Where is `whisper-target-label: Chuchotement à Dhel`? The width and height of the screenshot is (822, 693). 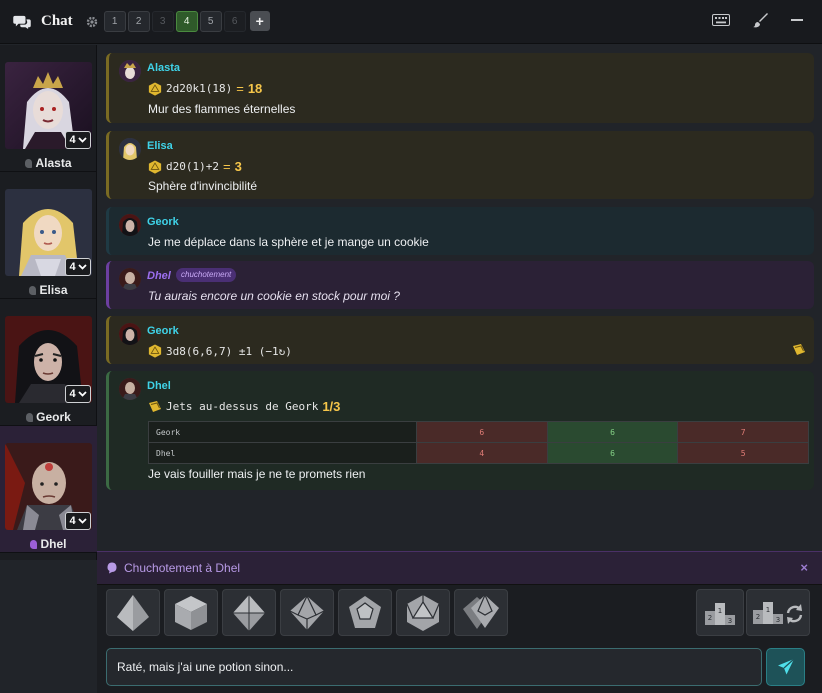
whisper-target-label: Chuchotement à Dhel is located at coordinates (182, 568).